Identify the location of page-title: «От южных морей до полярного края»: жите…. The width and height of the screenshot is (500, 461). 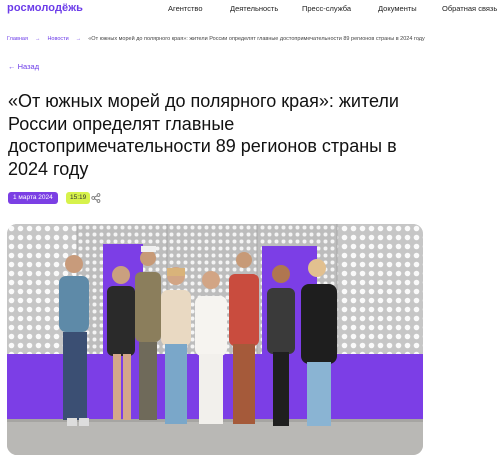
(203, 135).